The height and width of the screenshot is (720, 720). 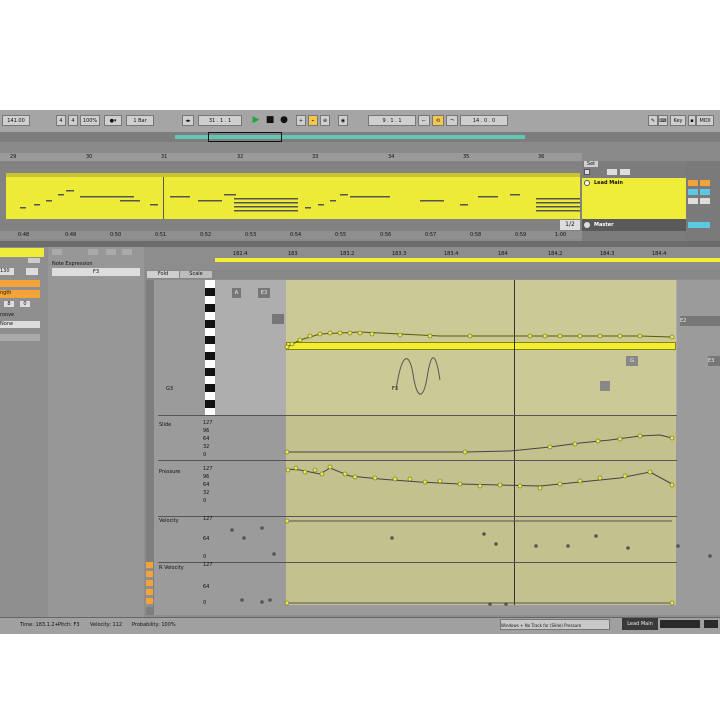 What do you see at coordinates (555, 624) in the screenshot?
I see `status-info-box: Windows + No Track for (Slide) Pressure` at bounding box center [555, 624].